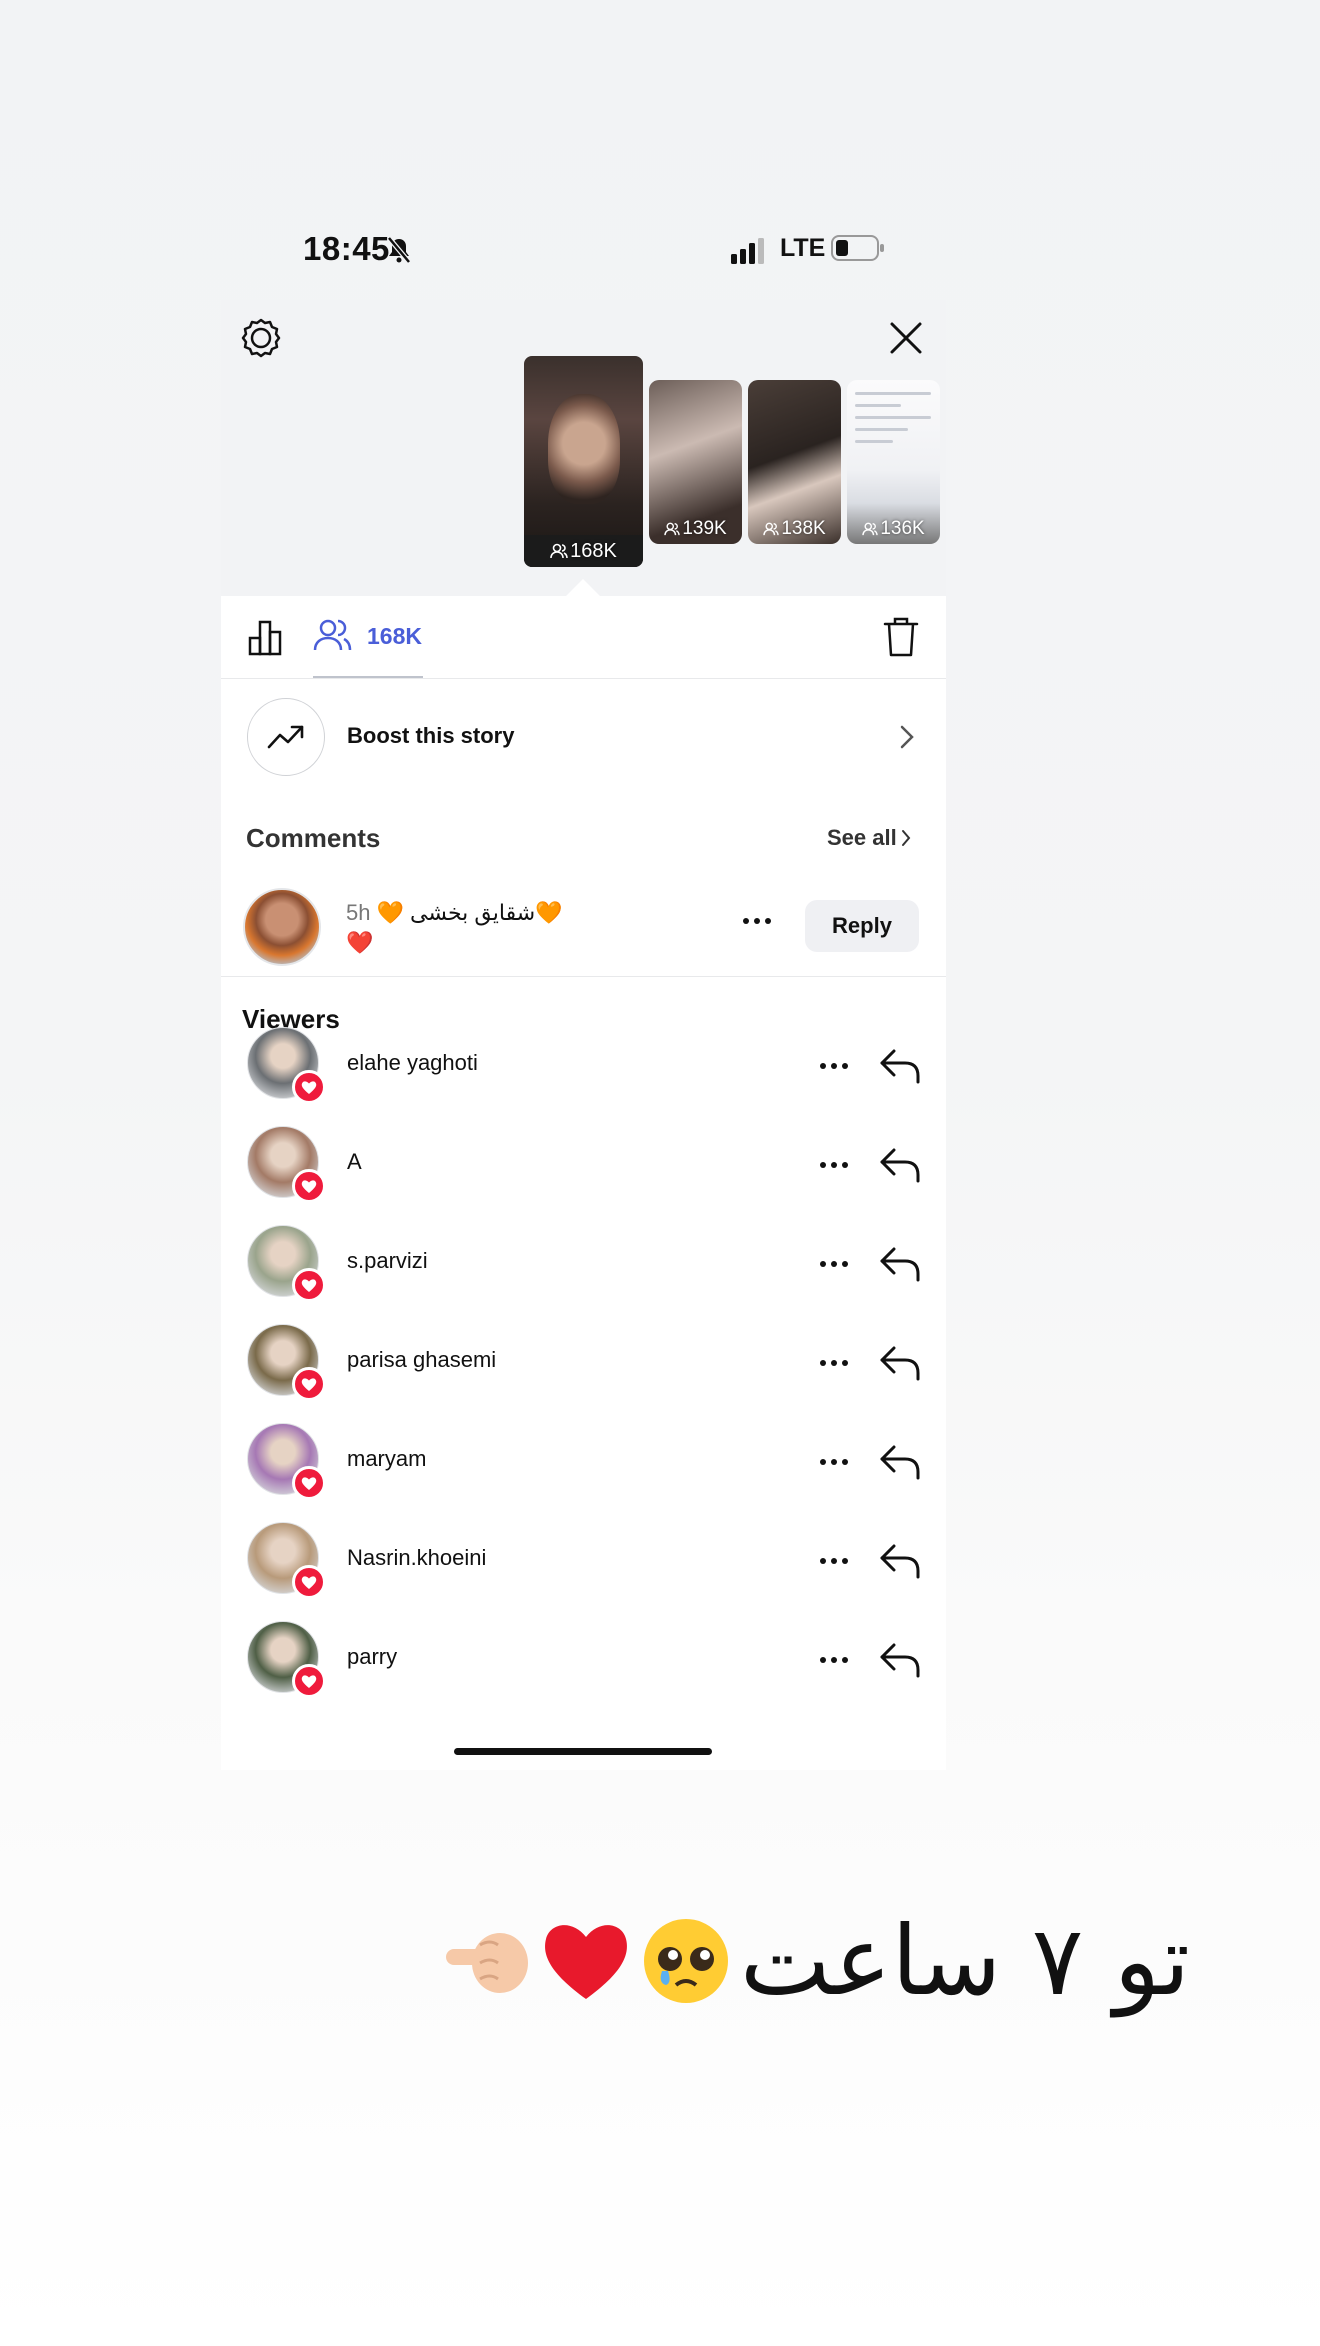 The height and width of the screenshot is (2346, 1320). I want to click on tab-viewers: 168K, so click(368, 637).